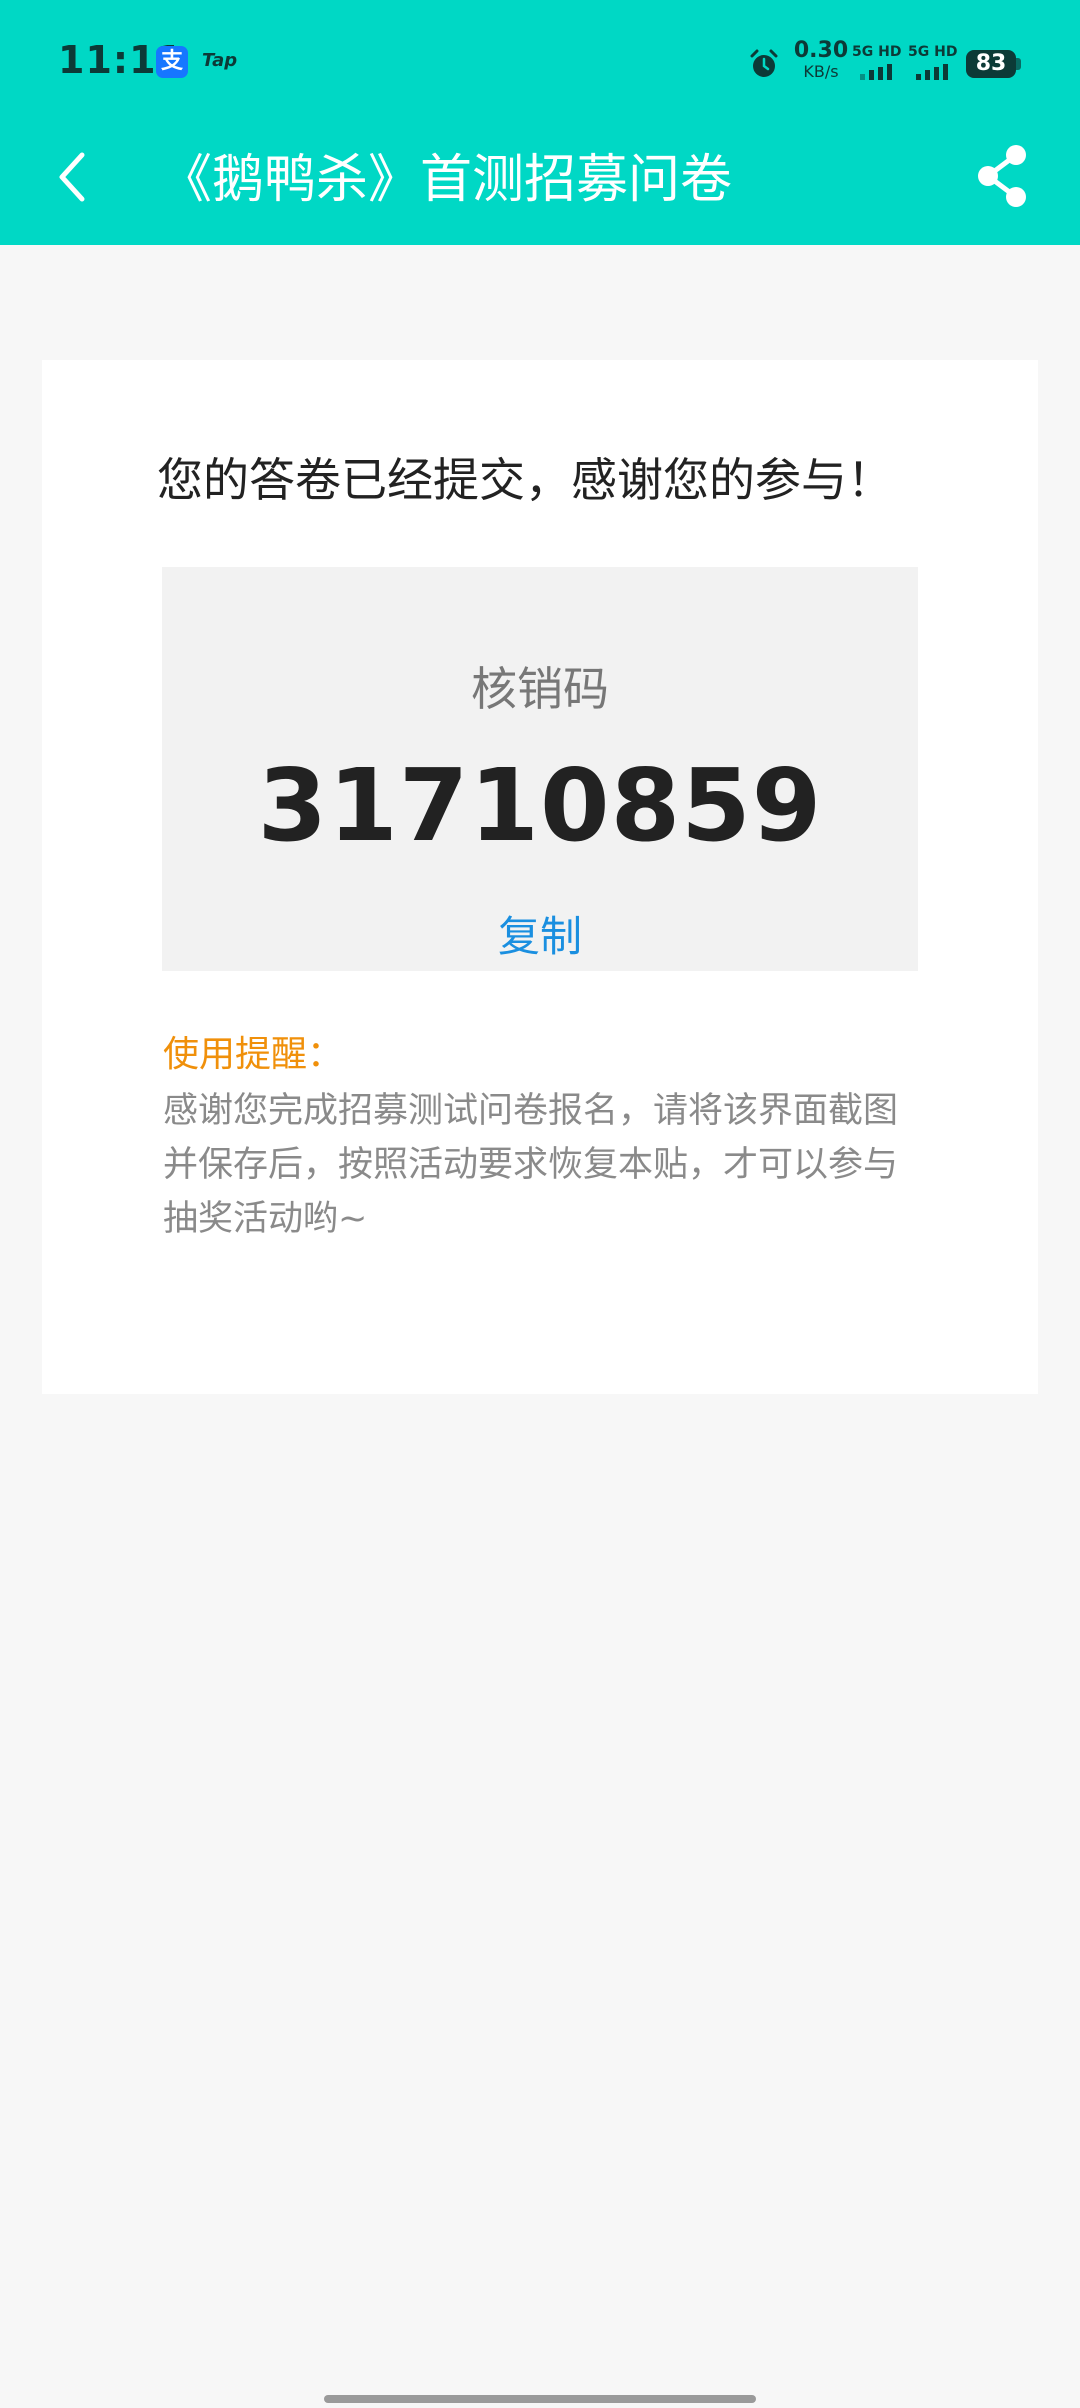 Image resolution: width=1080 pixels, height=2408 pixels. Describe the element at coordinates (540, 933) in the screenshot. I see `copy-code-button: 复制` at that location.